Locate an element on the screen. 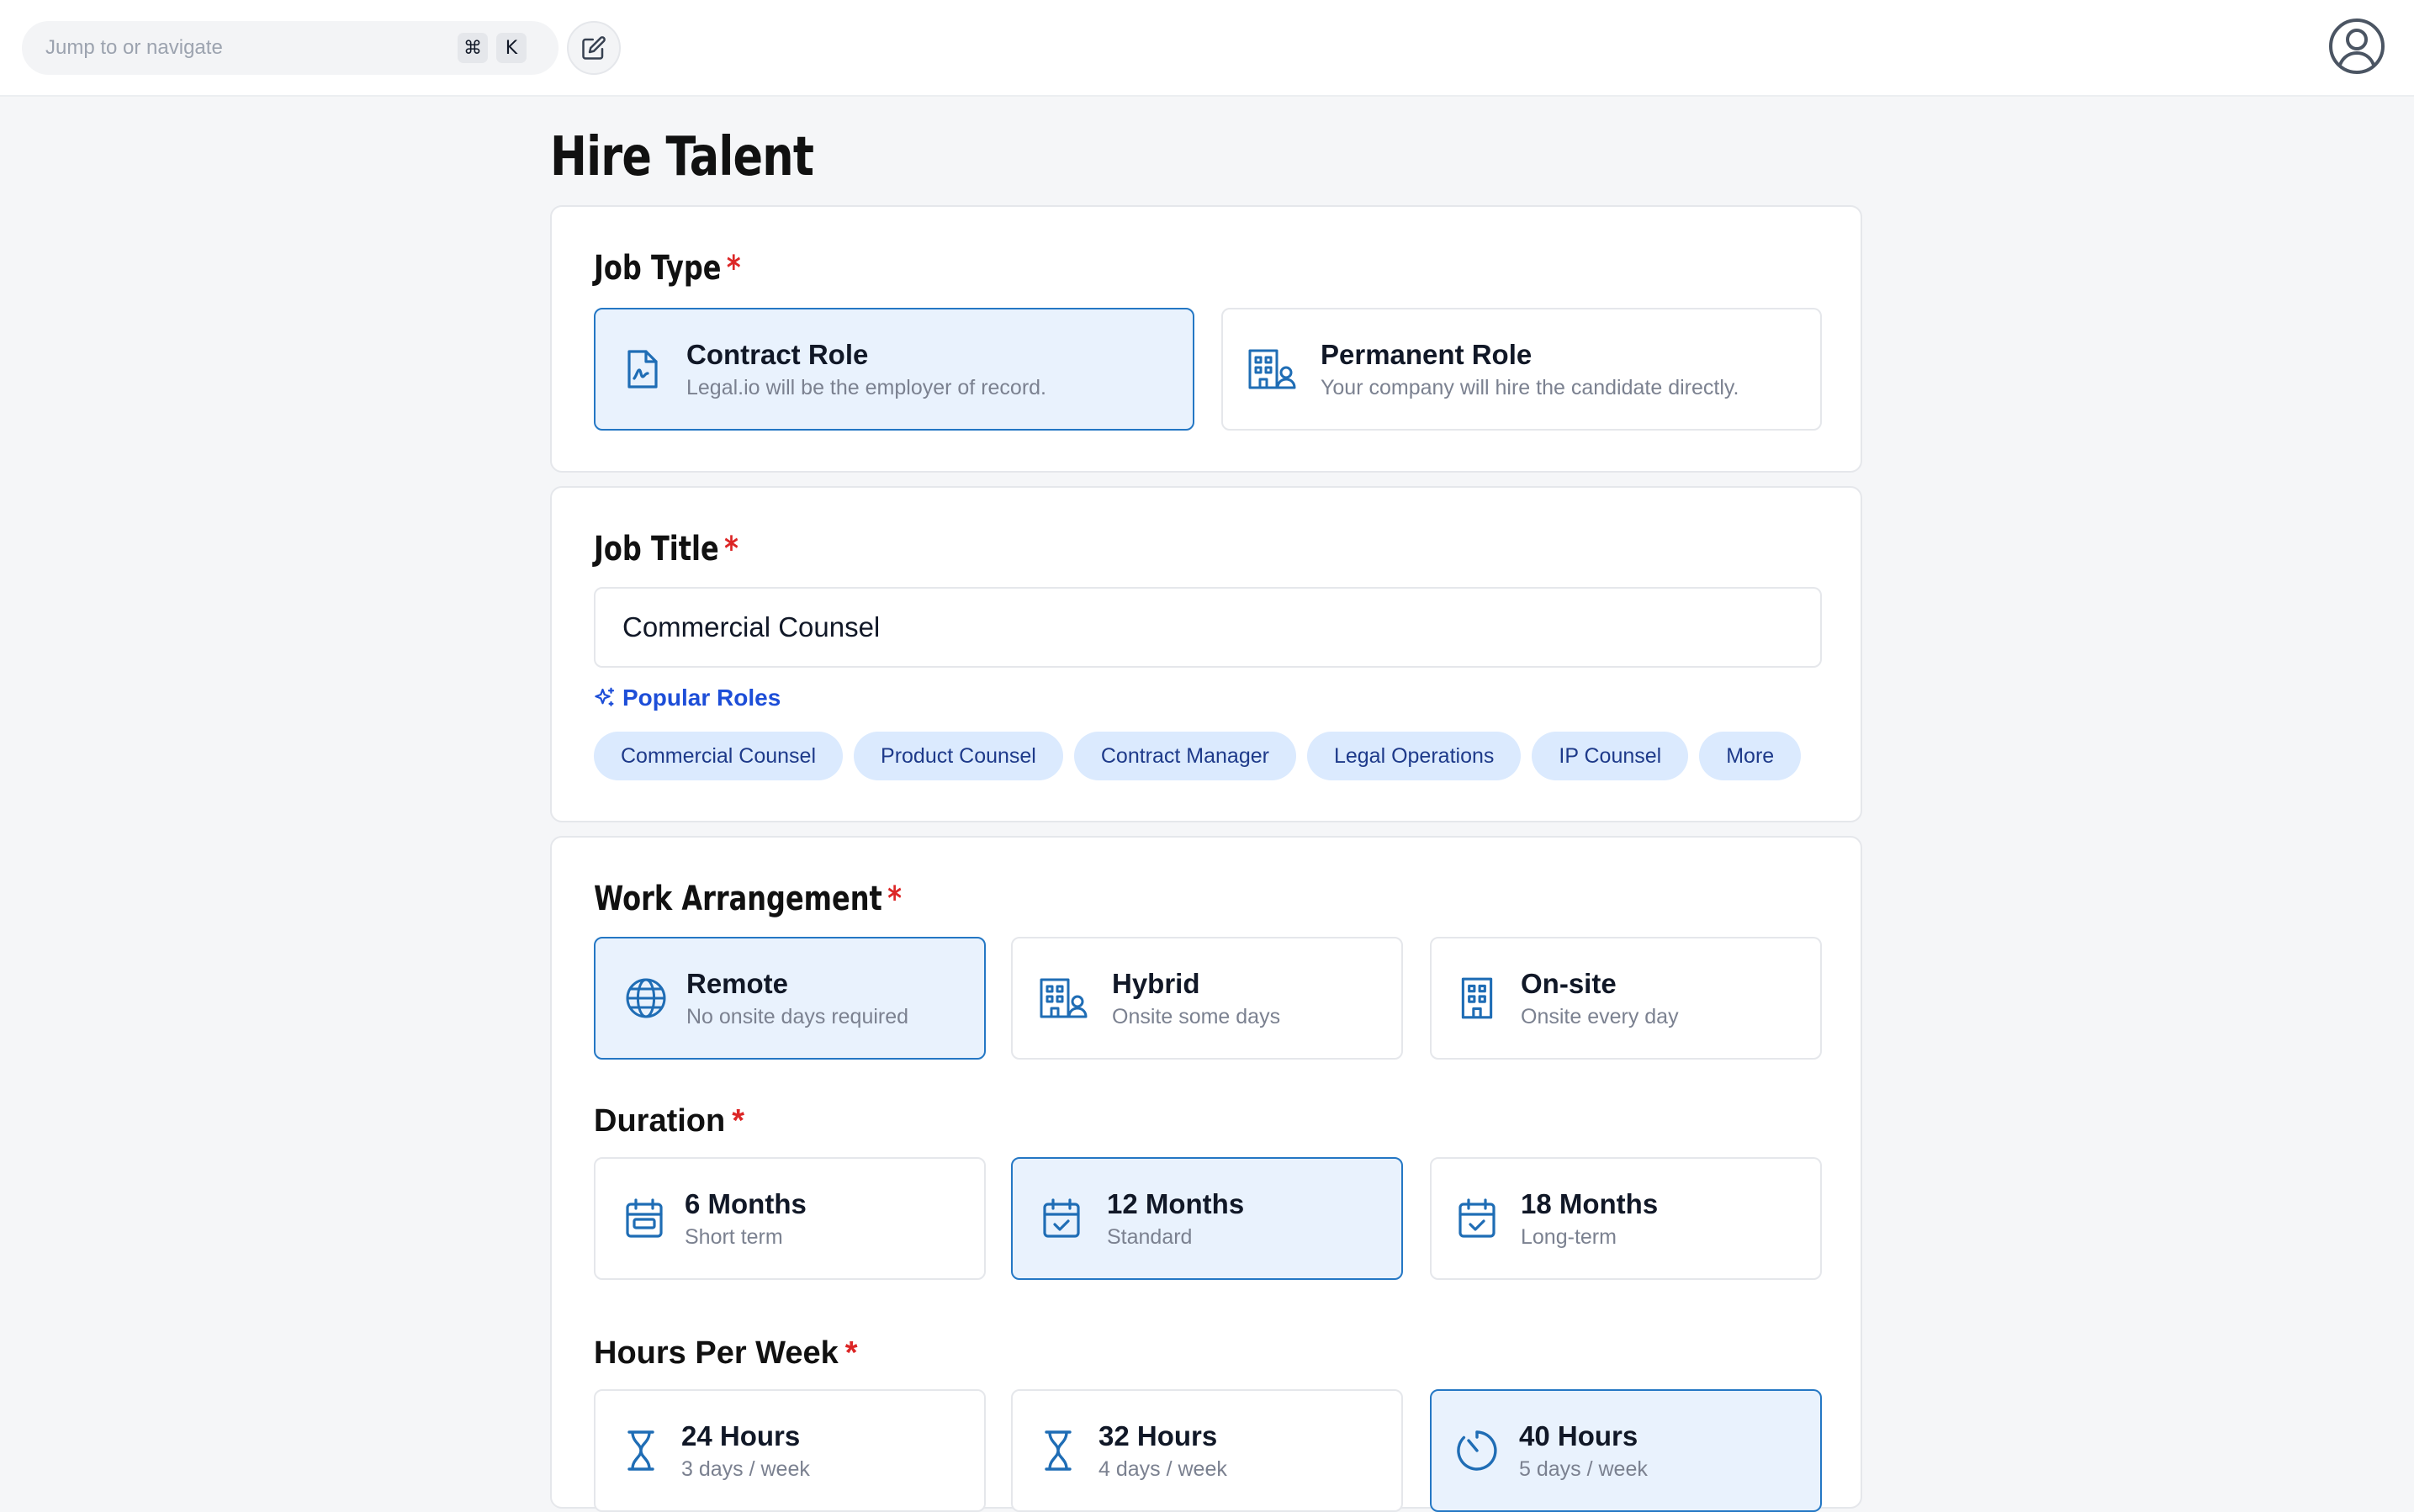  option-title: 32 Hours is located at coordinates (1158, 1435).